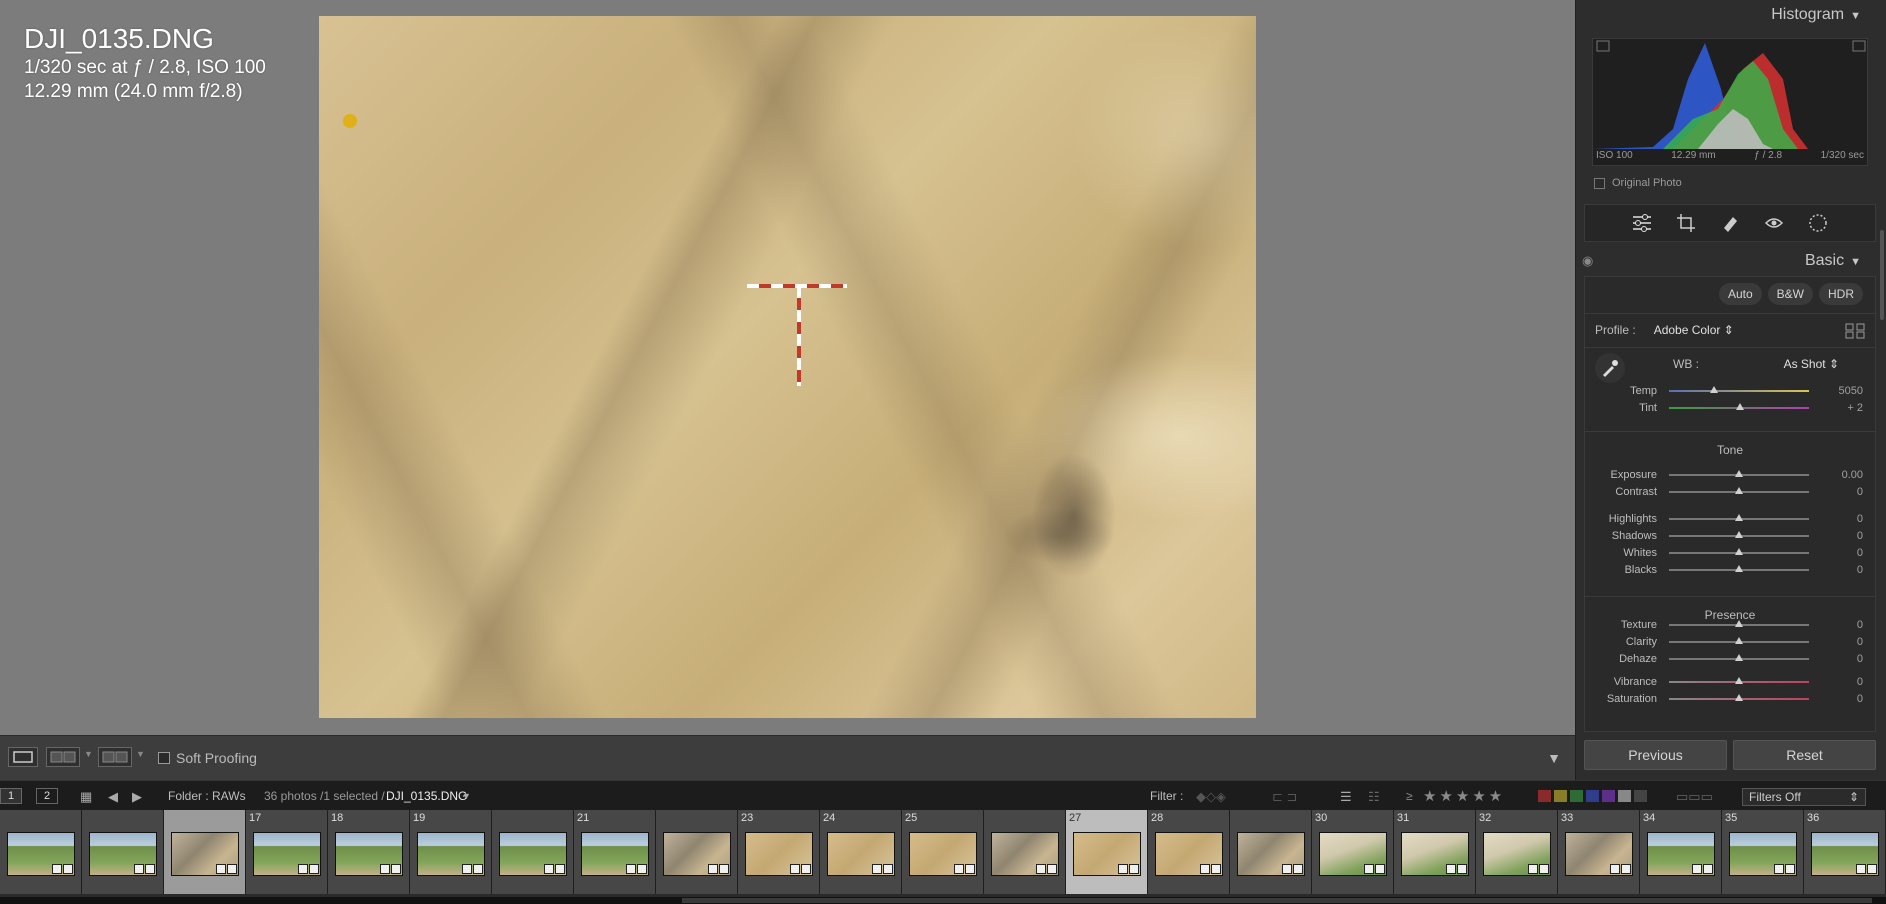  Describe the element at coordinates (1211, 797) in the screenshot. I see `flag-filter-icons: ◆◇◈` at that location.